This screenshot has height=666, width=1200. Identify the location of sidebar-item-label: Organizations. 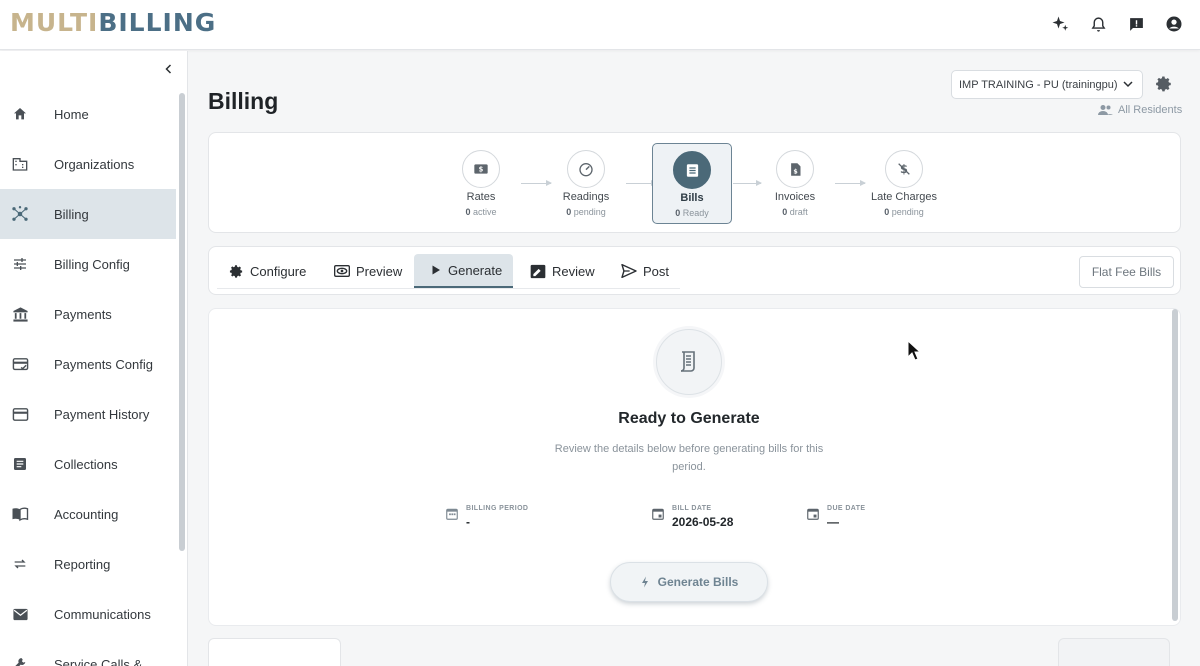
(94, 164).